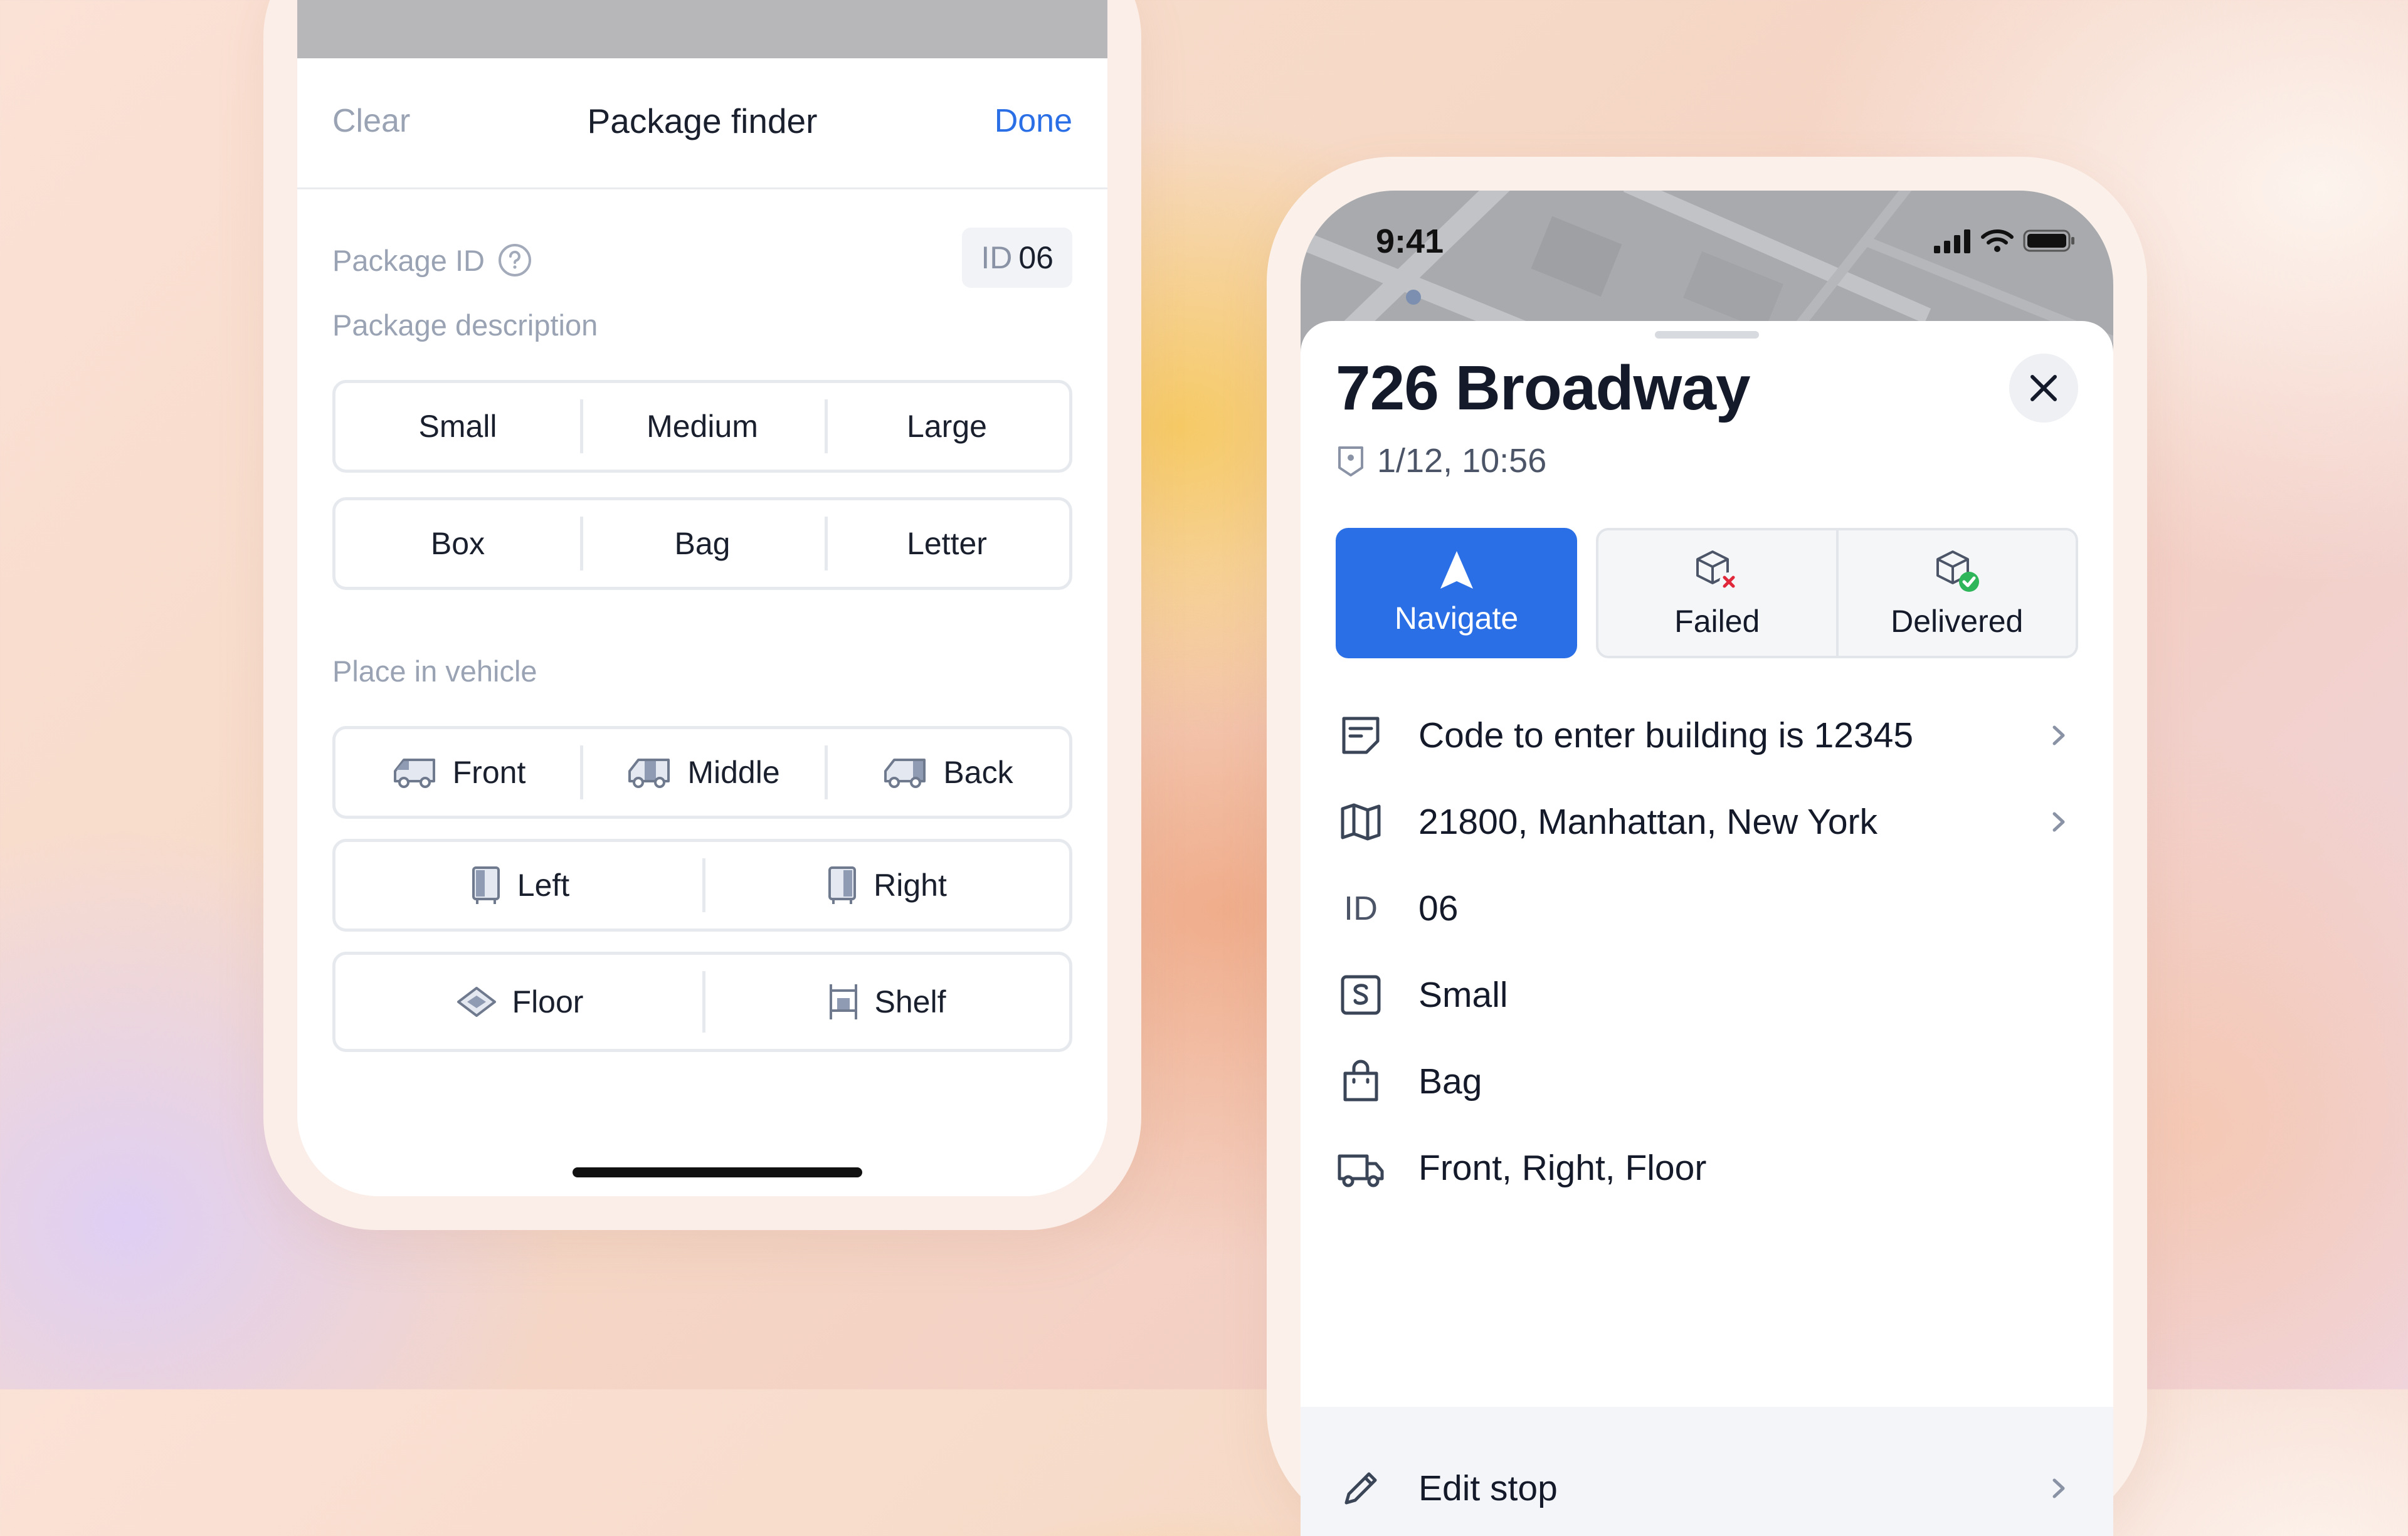 This screenshot has height=1536, width=2408. Describe the element at coordinates (2043, 388) in the screenshot. I see `close-button` at that location.